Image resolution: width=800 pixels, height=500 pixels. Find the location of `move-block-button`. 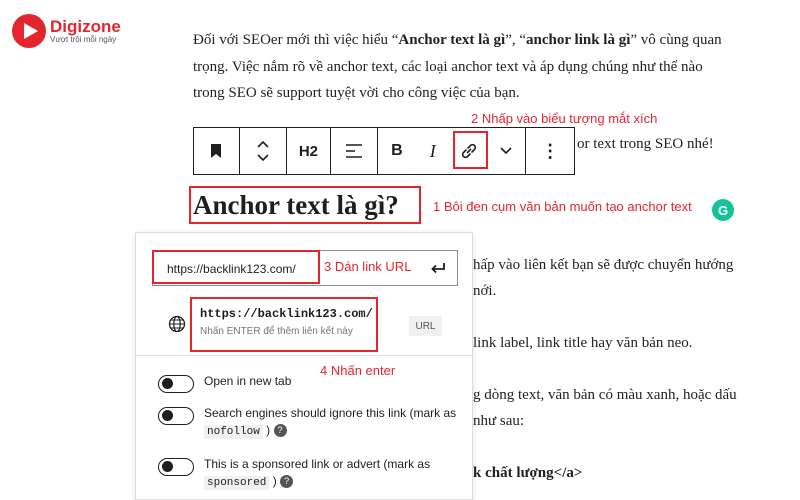

move-block-button is located at coordinates (263, 151).